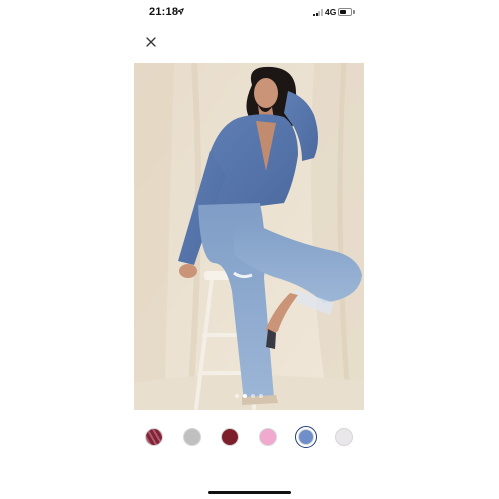  I want to click on swatch-blue, so click(306, 437).